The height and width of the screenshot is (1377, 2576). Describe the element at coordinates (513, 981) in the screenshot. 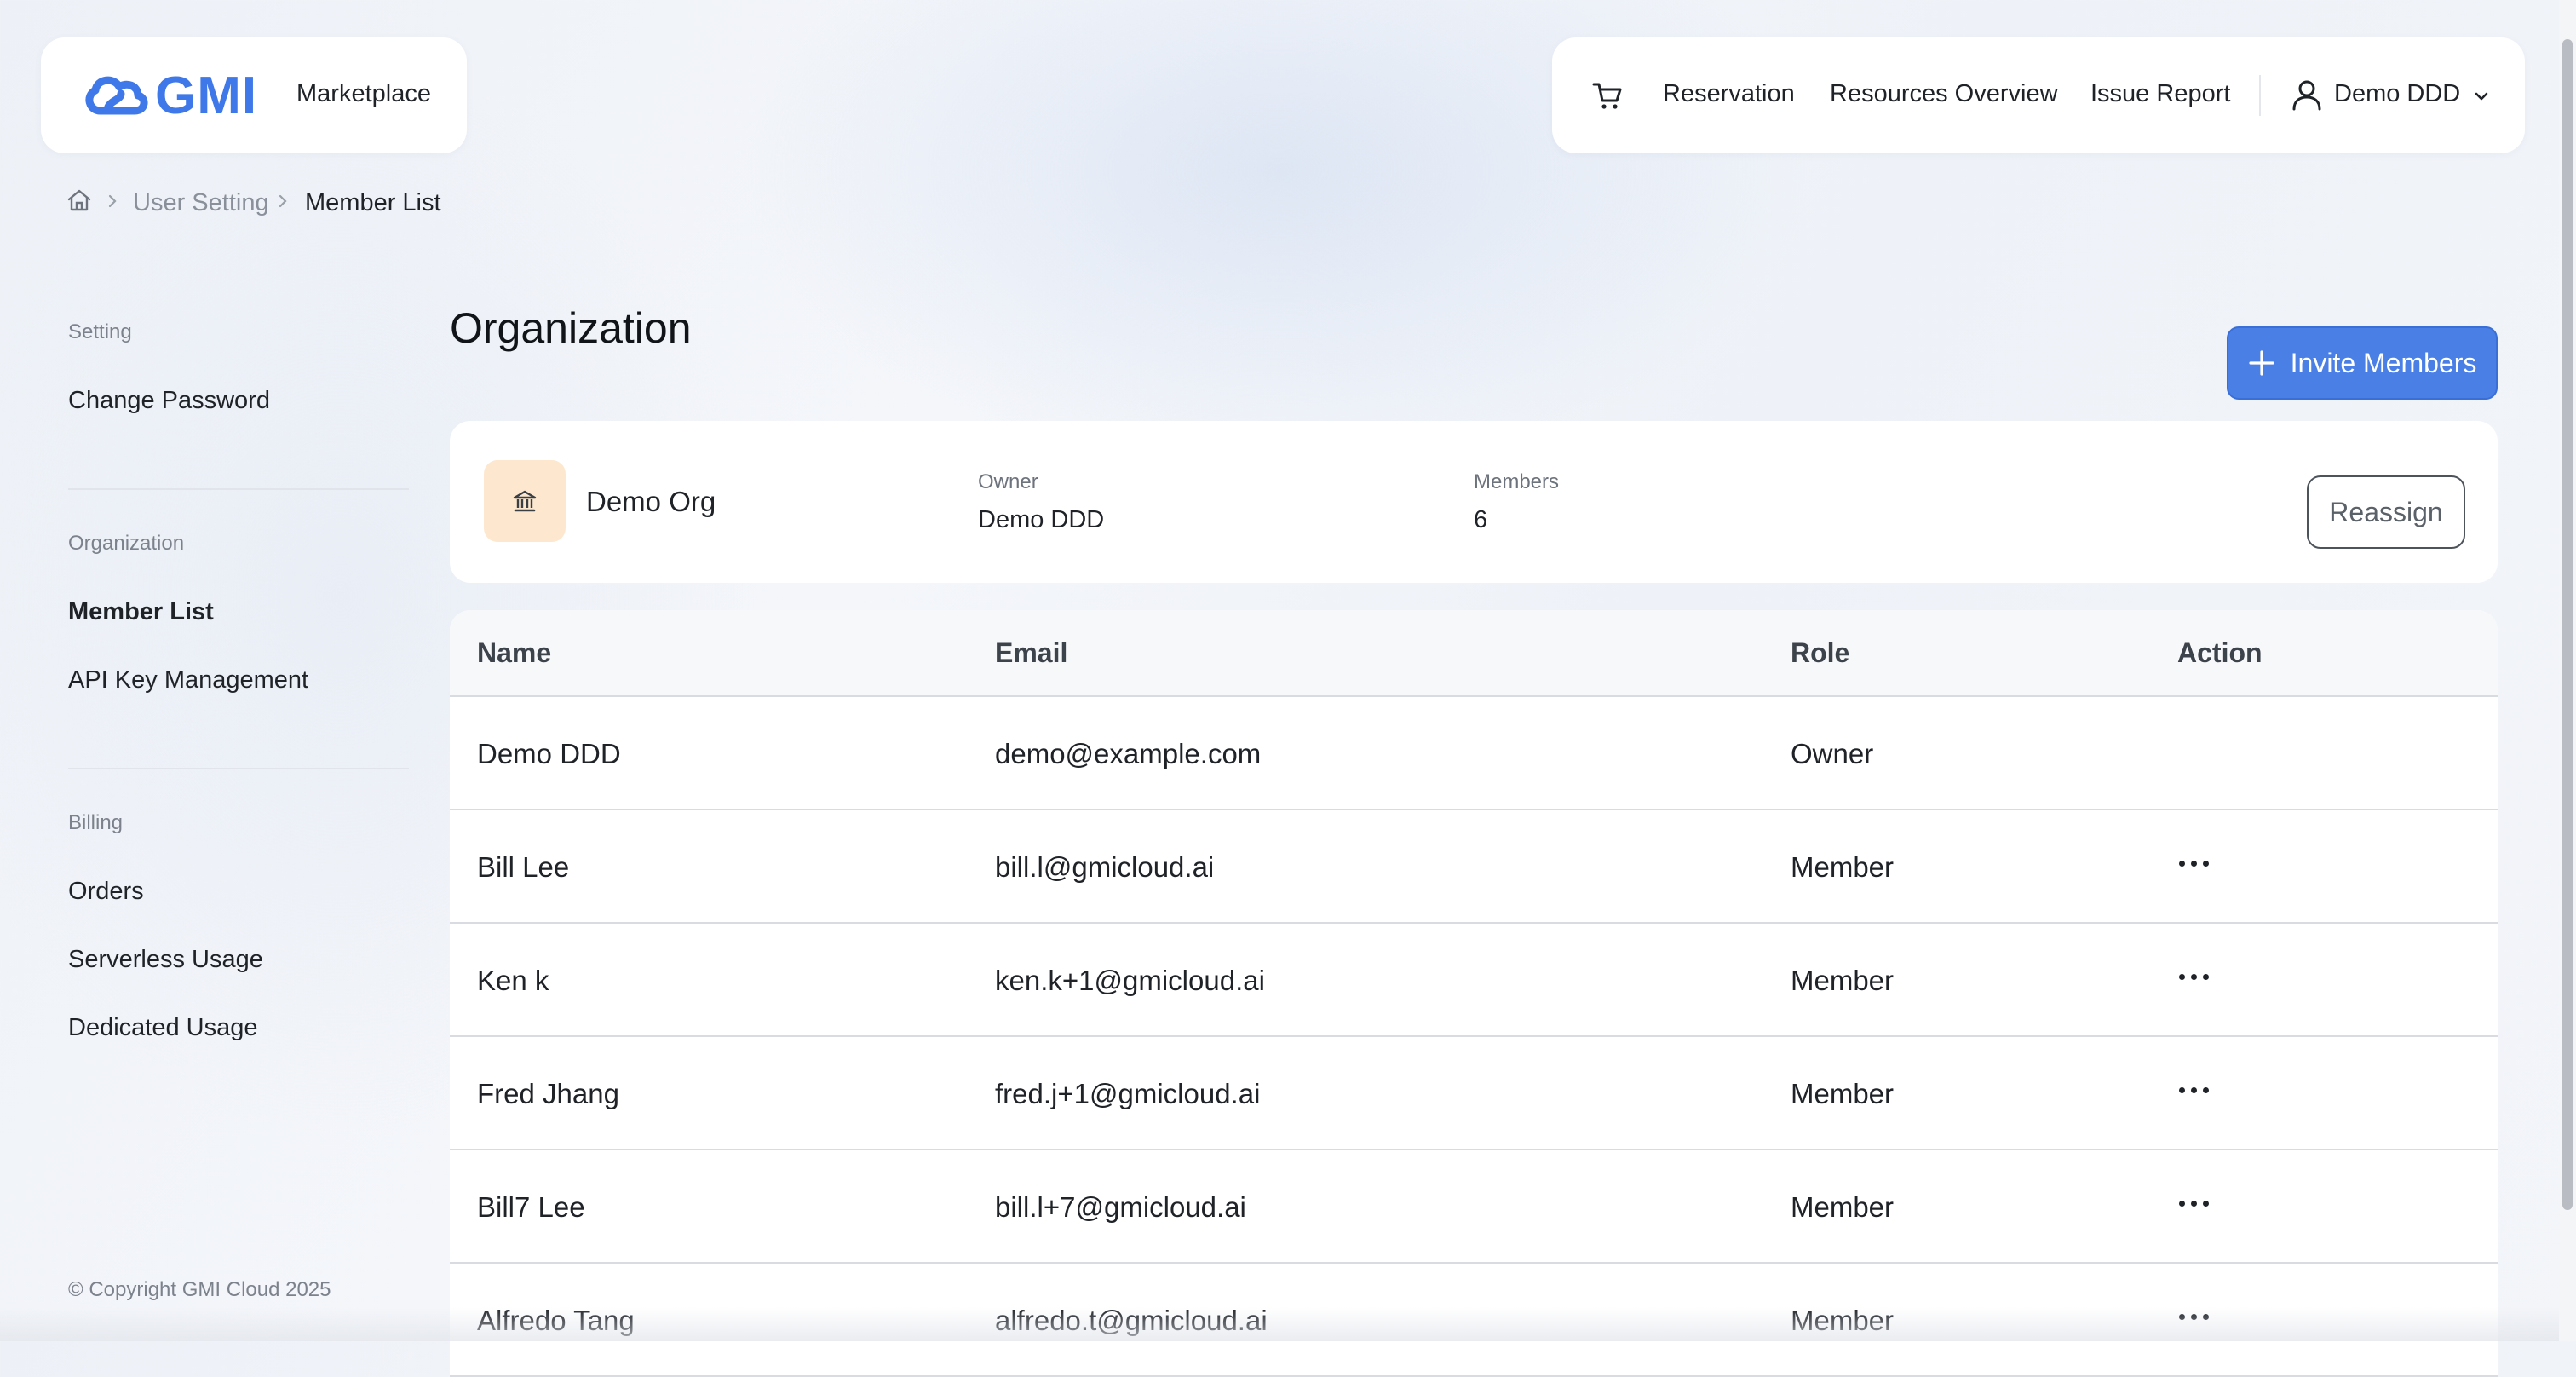

I see `member-name: Ken k` at that location.